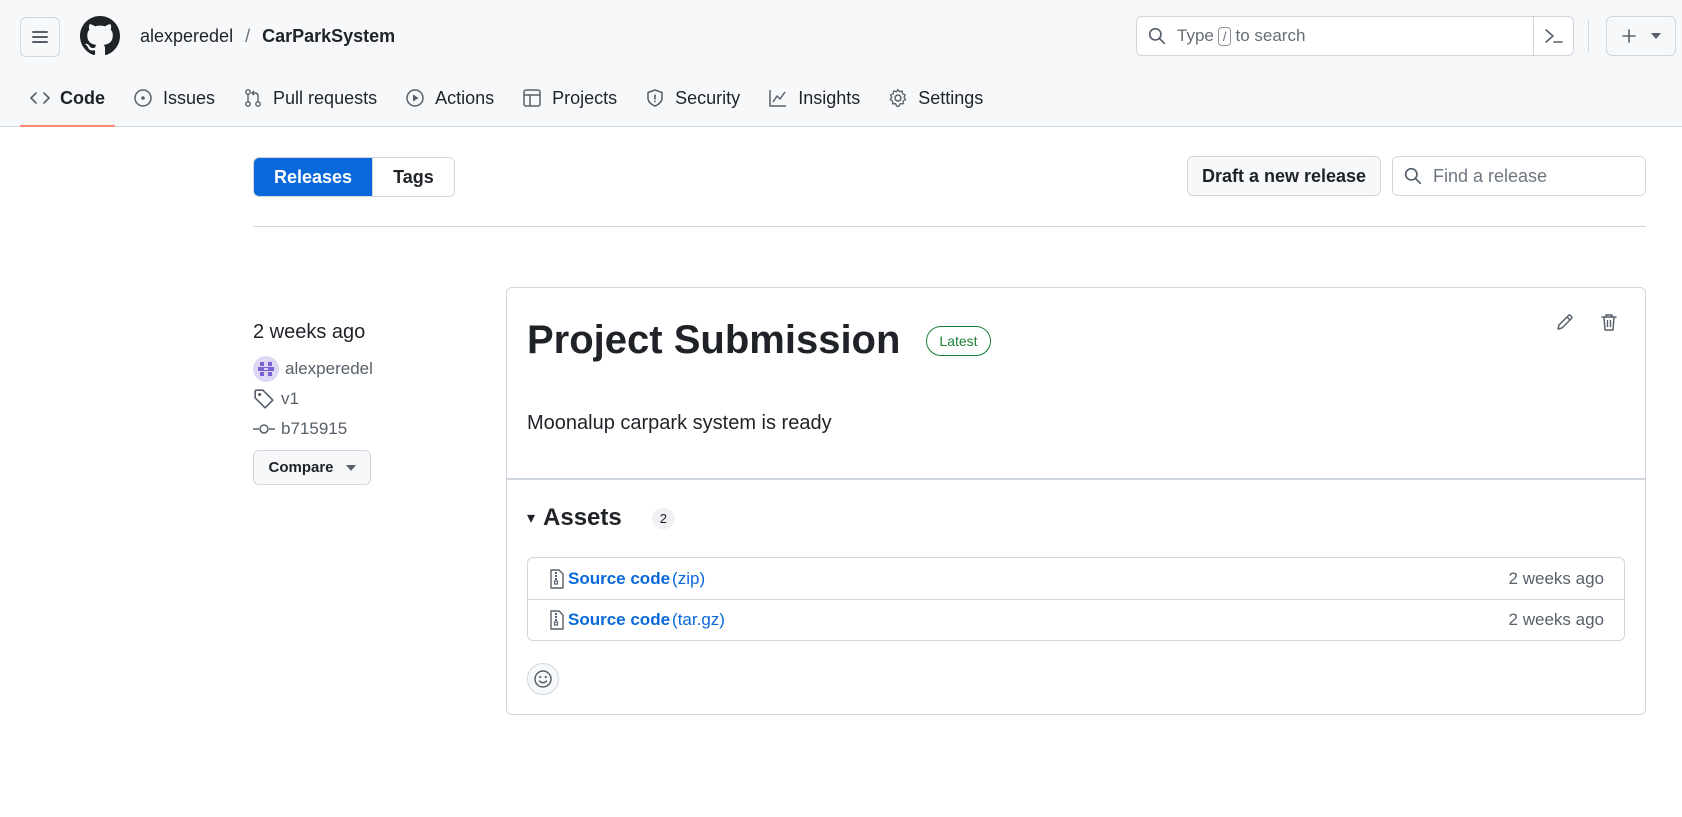  I want to click on pencil-icon, so click(1565, 324).